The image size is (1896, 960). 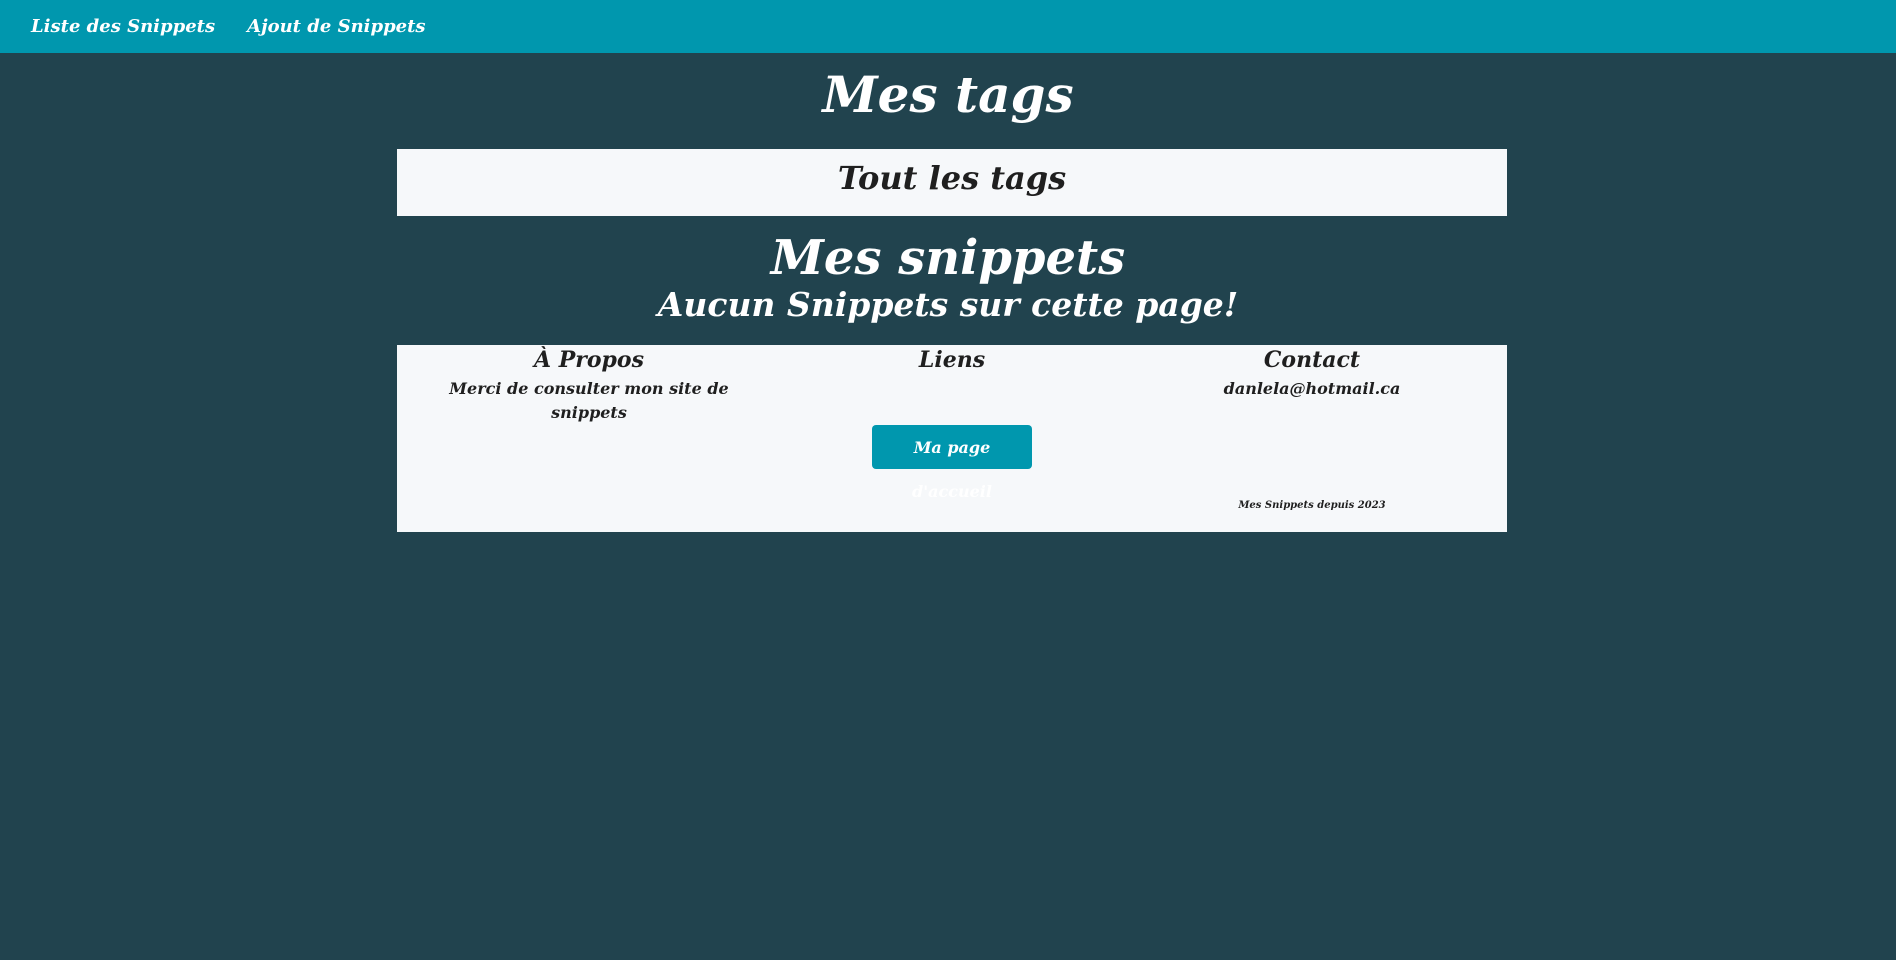 I want to click on footer-contact-email: danlela@hotmail.ca, so click(x=1312, y=388).